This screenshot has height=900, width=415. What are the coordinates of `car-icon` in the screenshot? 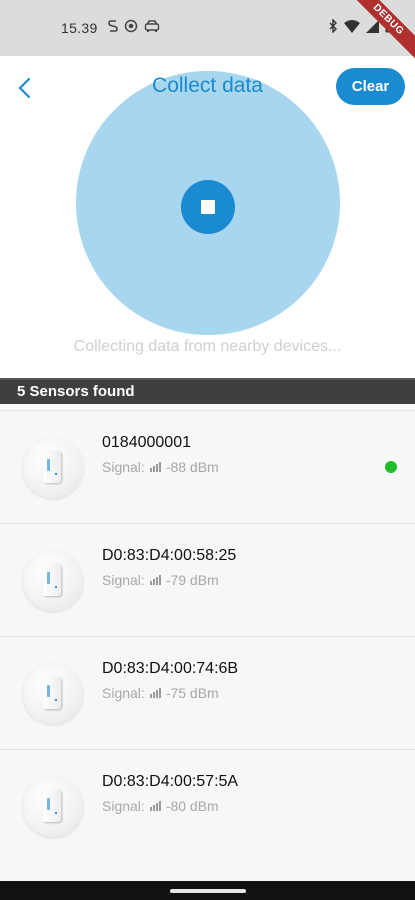 It's located at (152, 26).